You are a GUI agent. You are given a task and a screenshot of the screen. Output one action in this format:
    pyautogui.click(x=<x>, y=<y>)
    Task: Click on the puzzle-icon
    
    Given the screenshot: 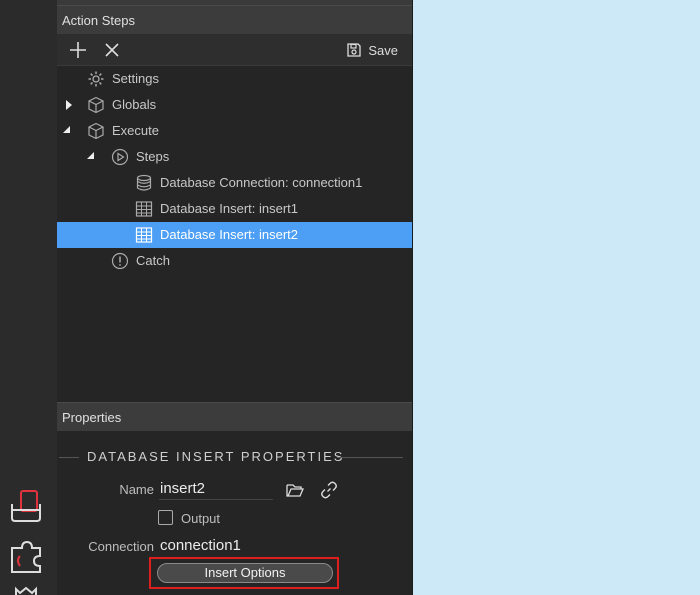 What is the action you would take?
    pyautogui.click(x=26, y=556)
    